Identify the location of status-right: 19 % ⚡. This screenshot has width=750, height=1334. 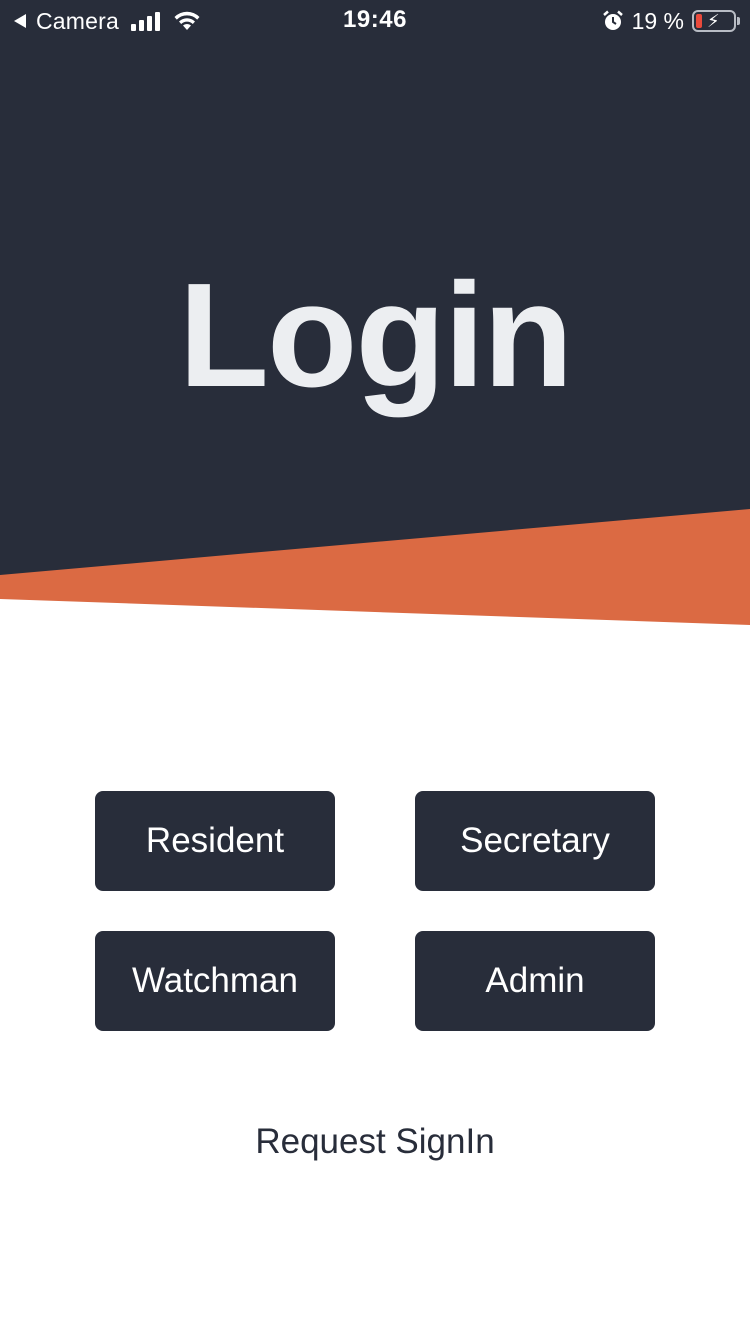
(671, 21).